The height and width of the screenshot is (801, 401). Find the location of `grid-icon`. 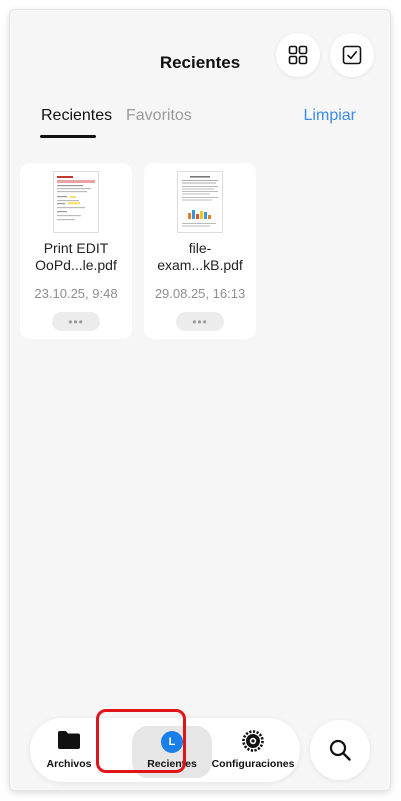

grid-icon is located at coordinates (298, 55).